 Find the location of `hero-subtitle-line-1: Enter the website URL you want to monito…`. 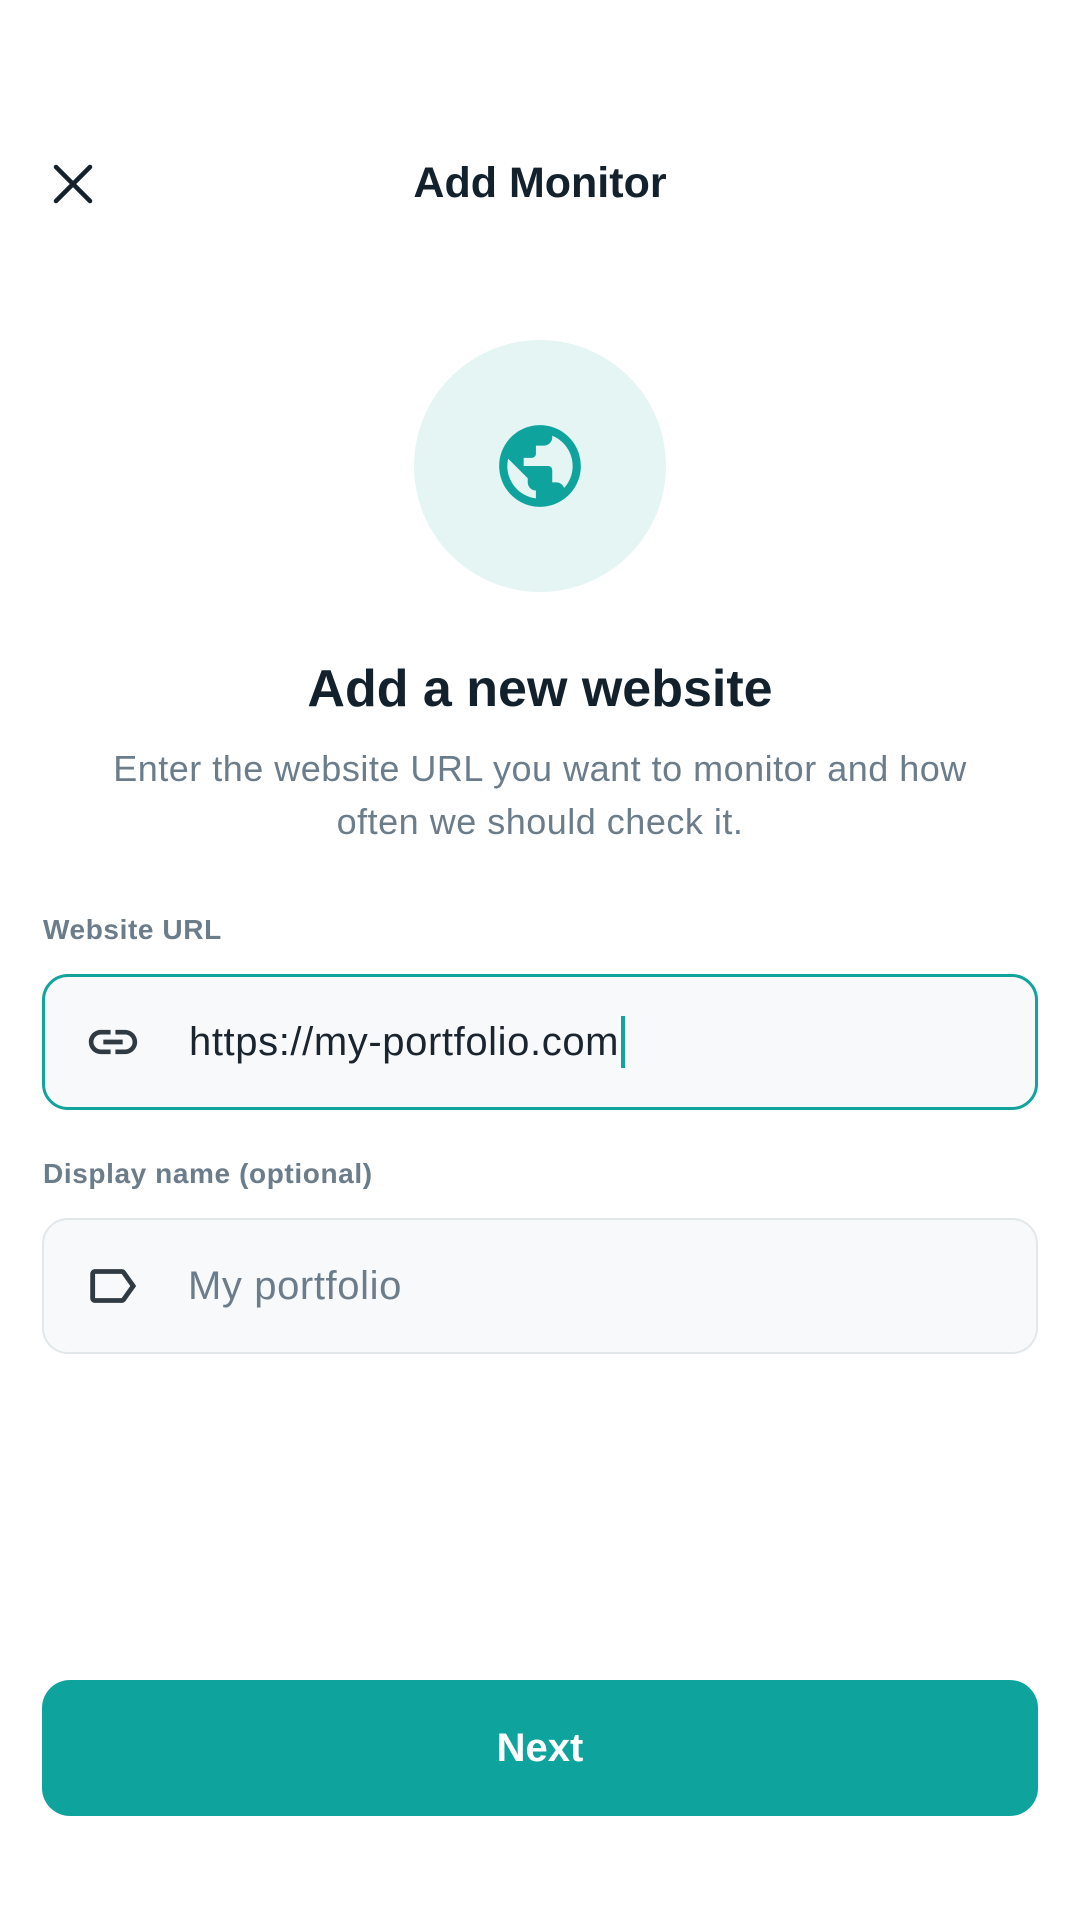

hero-subtitle-line-1: Enter the website URL you want to monito… is located at coordinates (540, 768).